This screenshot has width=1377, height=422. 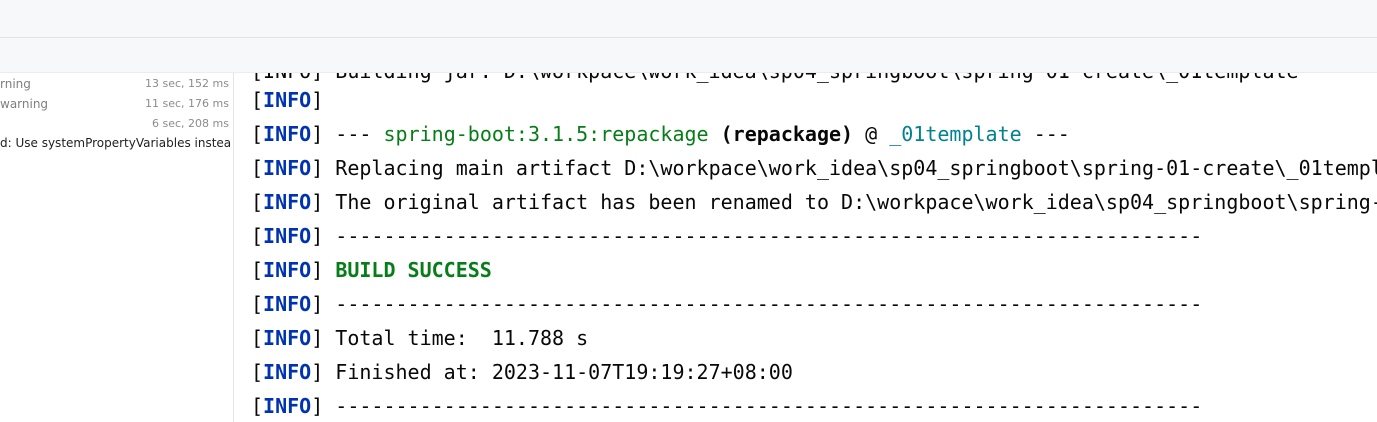 What do you see at coordinates (187, 83) in the screenshot?
I see `build-tree-row-time: 13 sec, 152 ms` at bounding box center [187, 83].